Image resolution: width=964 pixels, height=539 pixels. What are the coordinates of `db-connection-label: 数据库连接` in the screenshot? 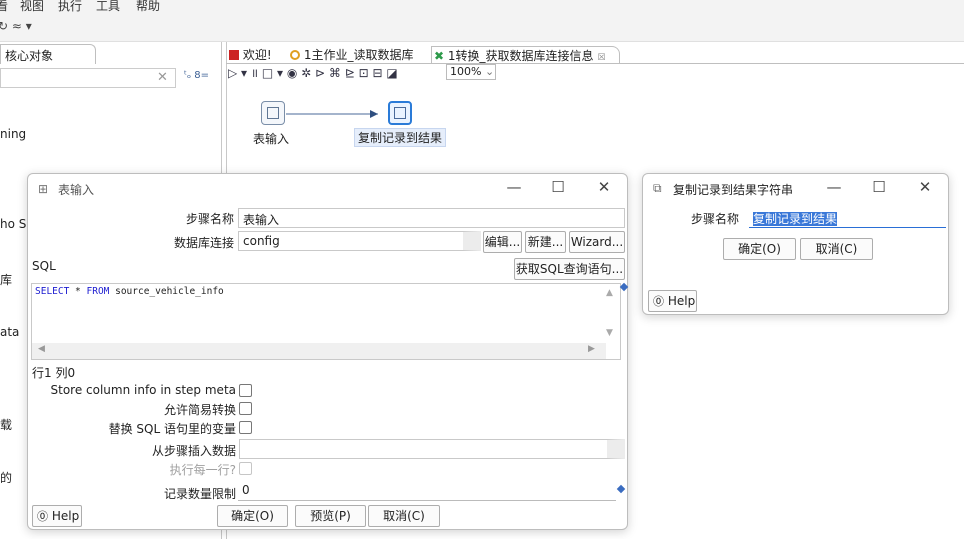 It's located at (203, 243).